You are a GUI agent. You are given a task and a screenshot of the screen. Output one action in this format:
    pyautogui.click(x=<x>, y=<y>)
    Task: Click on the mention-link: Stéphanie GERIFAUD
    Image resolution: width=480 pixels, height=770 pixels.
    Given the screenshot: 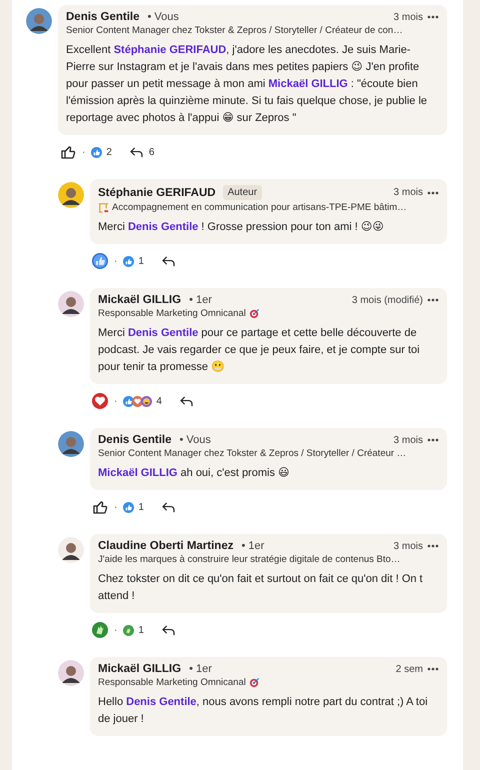 What is the action you would take?
    pyautogui.click(x=170, y=50)
    